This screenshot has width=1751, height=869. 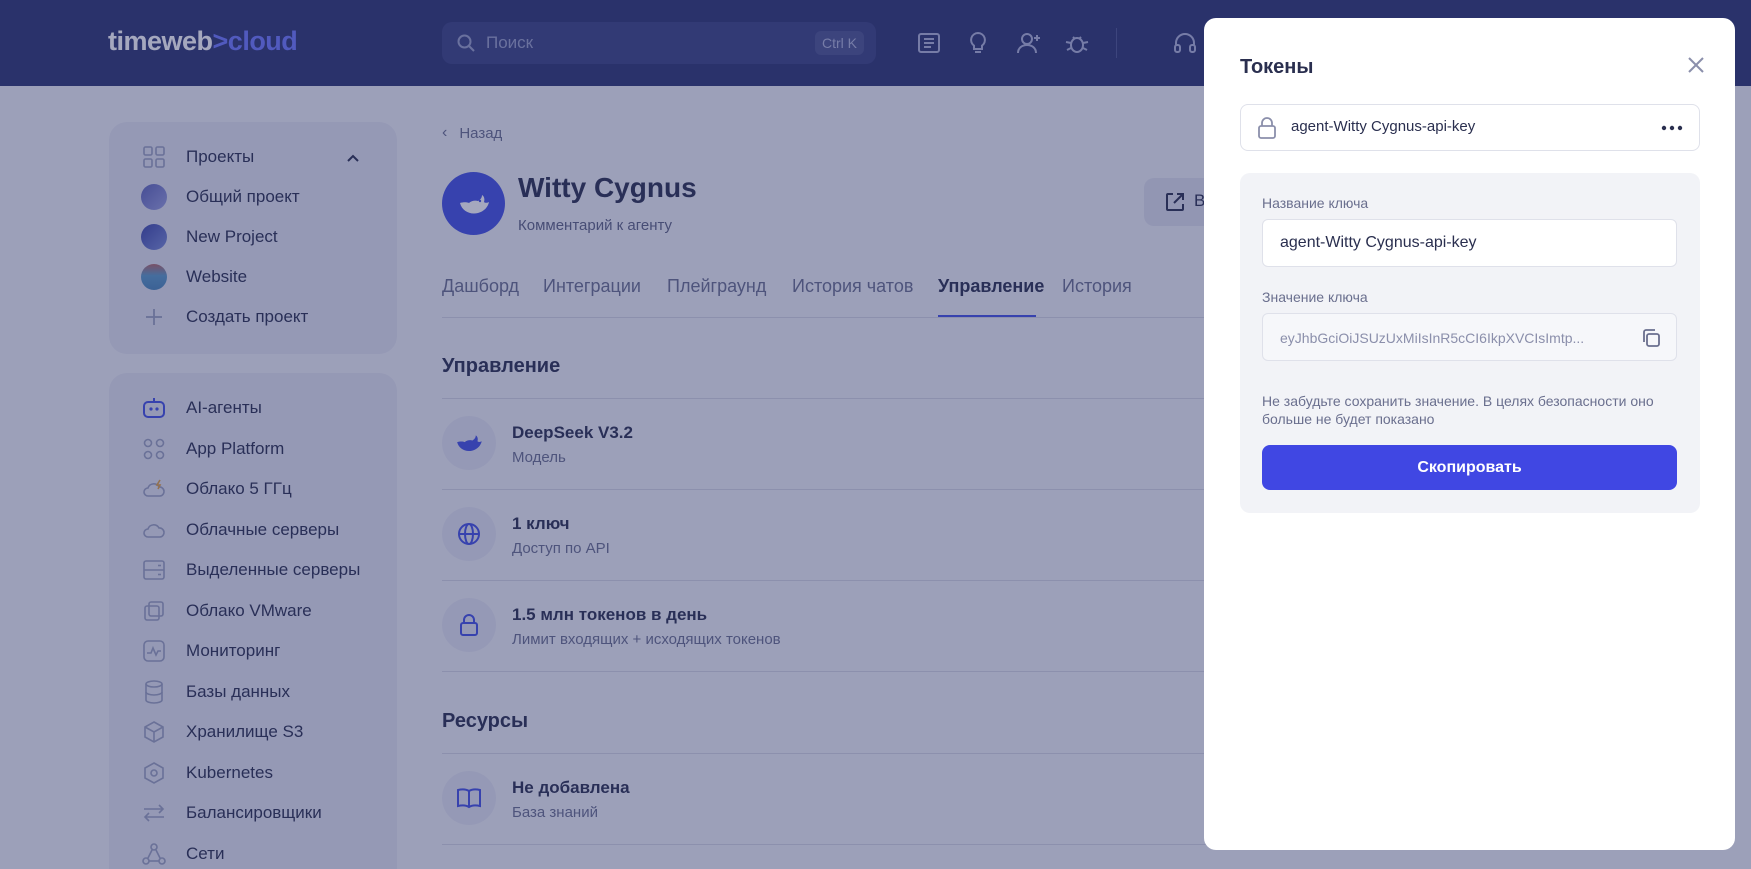 I want to click on key-name-label: Название ключа, so click(x=1315, y=203).